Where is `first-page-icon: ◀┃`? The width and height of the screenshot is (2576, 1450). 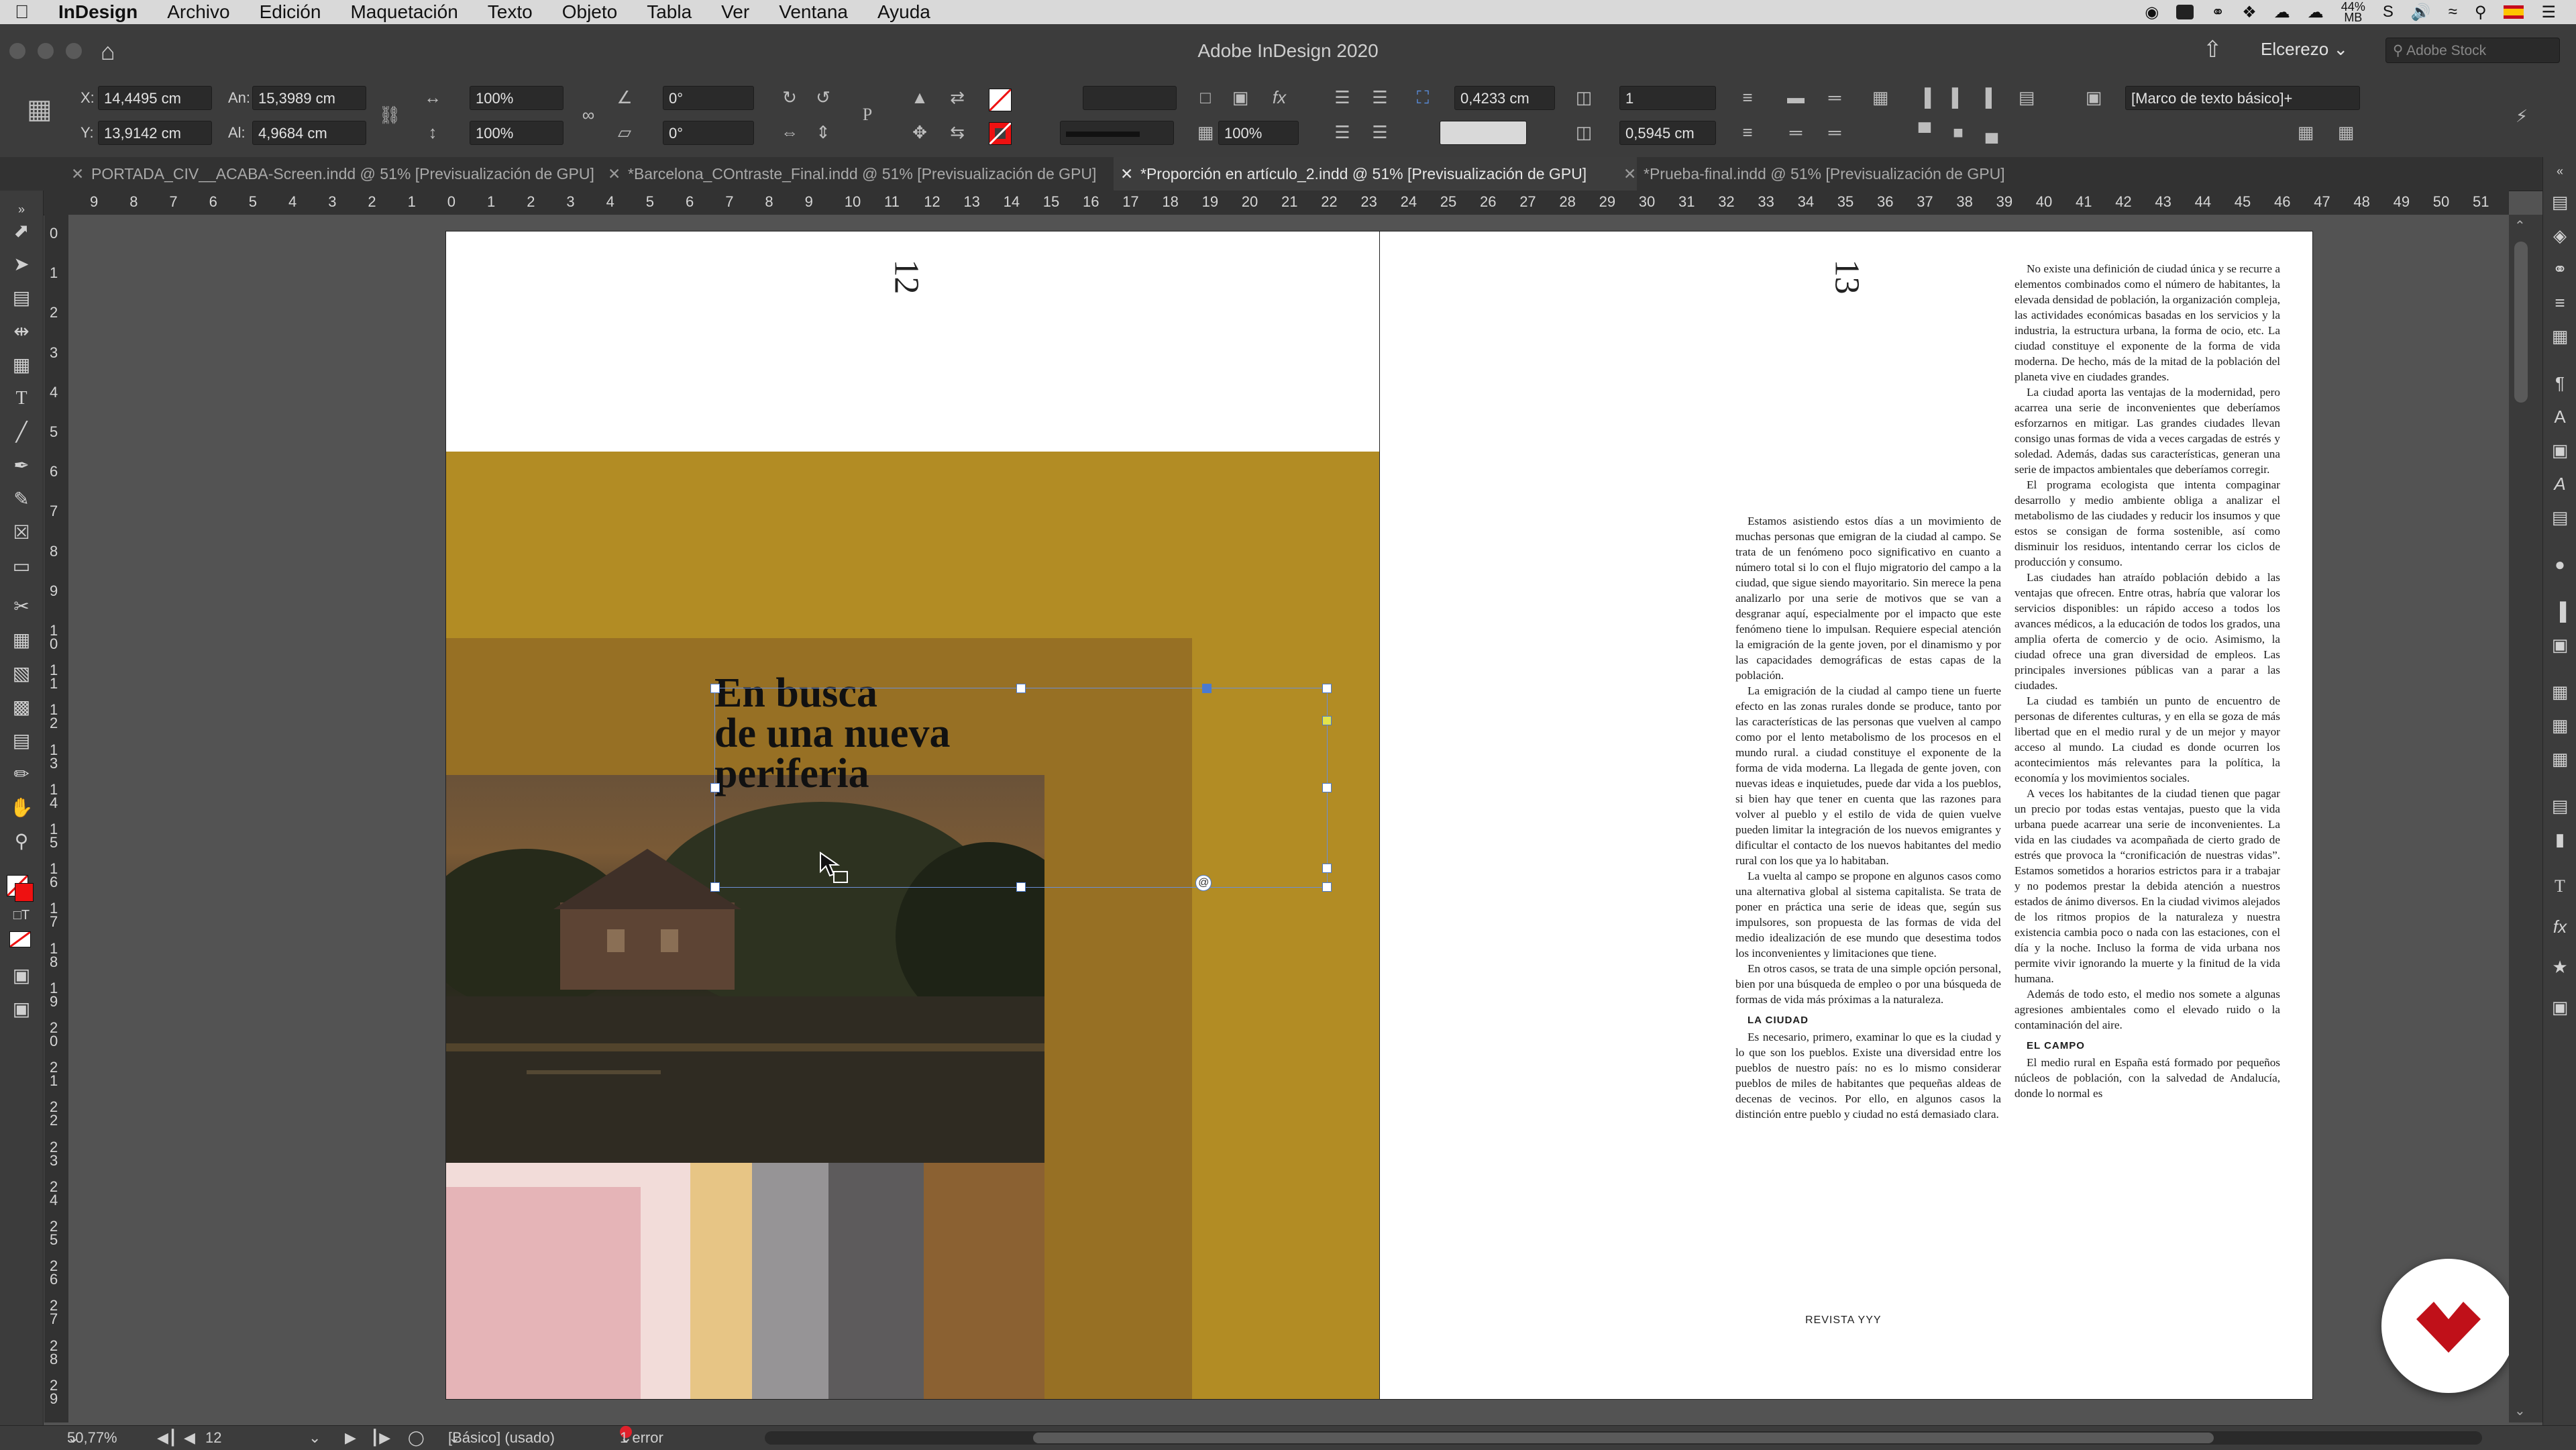 first-page-icon: ◀┃ is located at coordinates (167, 1438).